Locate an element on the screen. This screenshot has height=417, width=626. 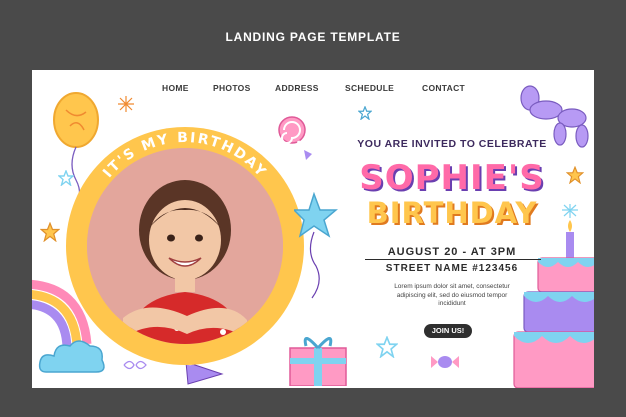
event-date-time: AUGUST 20 - AT 3PM is located at coordinates (452, 252).